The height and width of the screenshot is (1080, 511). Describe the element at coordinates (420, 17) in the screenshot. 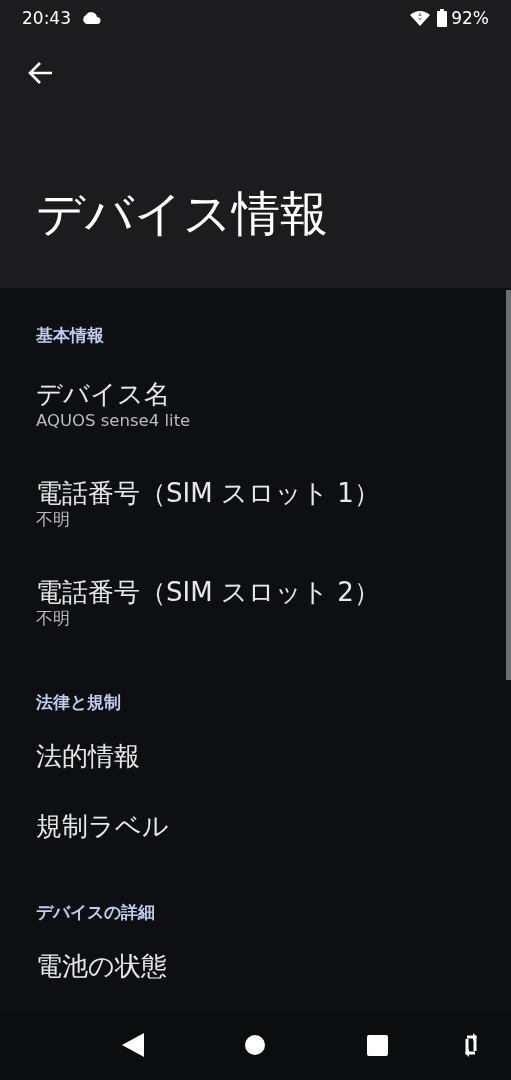

I see `wifi-icon` at that location.